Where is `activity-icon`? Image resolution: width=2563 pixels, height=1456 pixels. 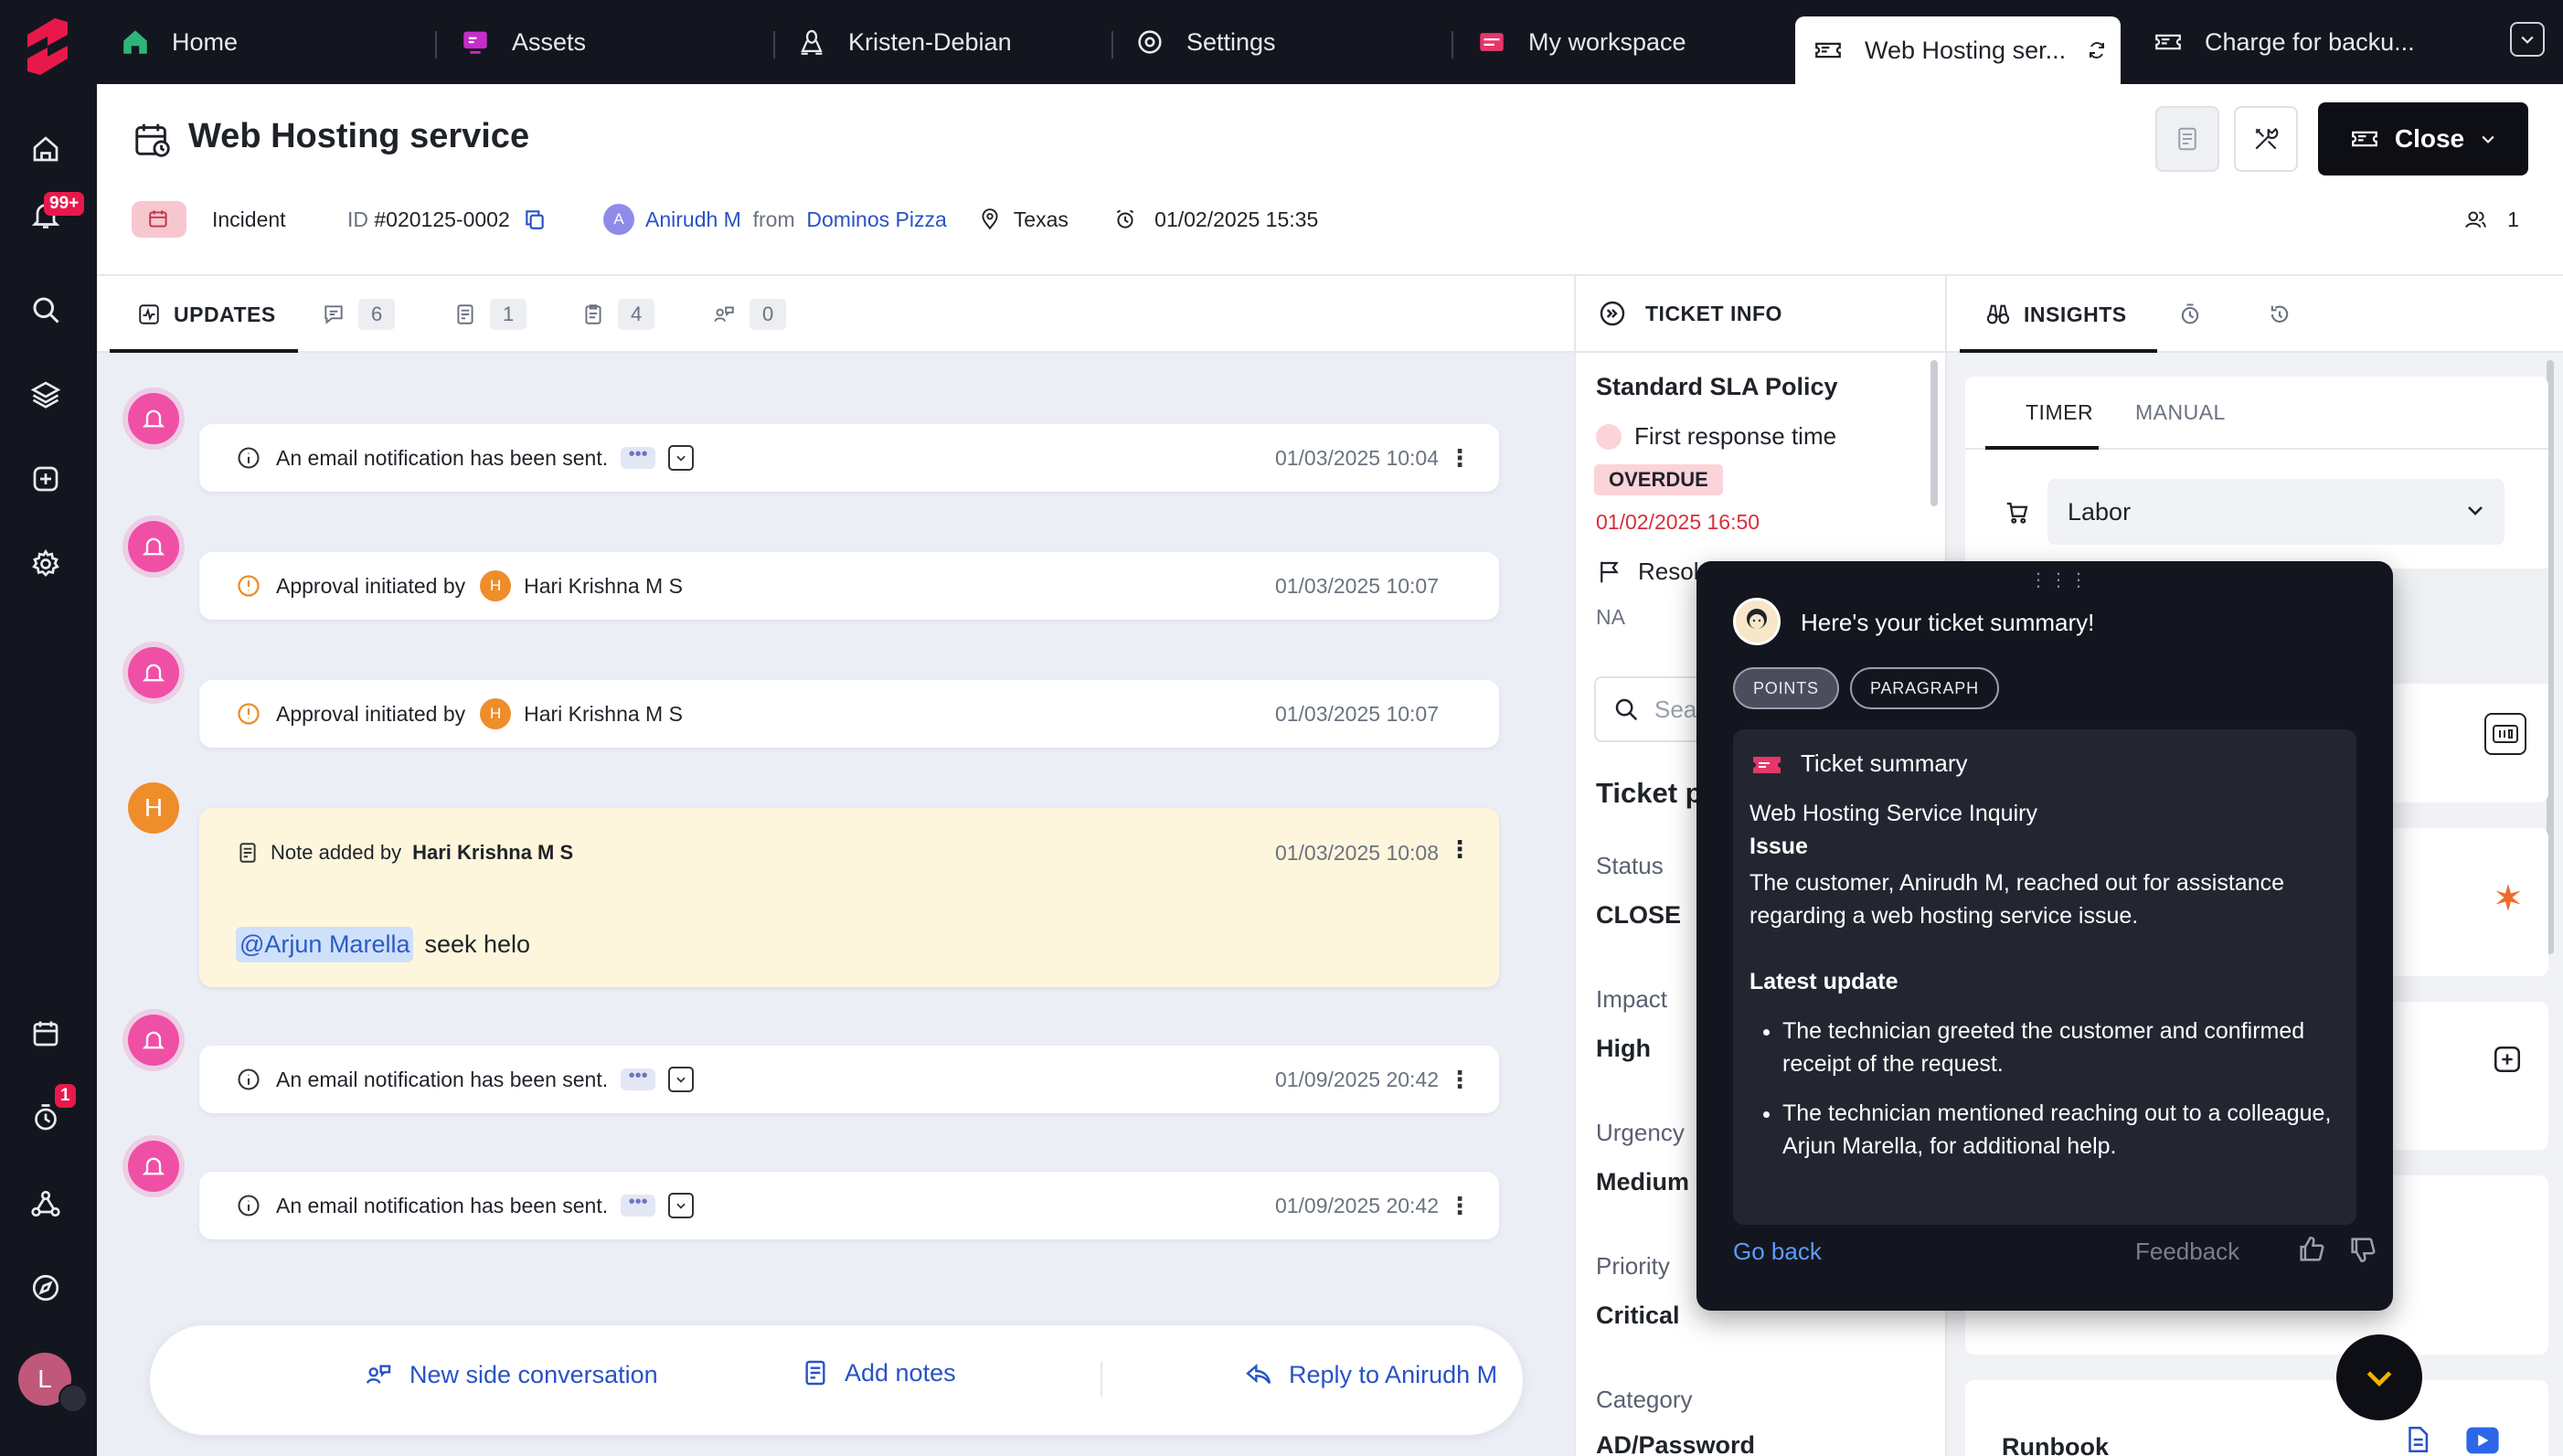
activity-icon is located at coordinates (149, 314).